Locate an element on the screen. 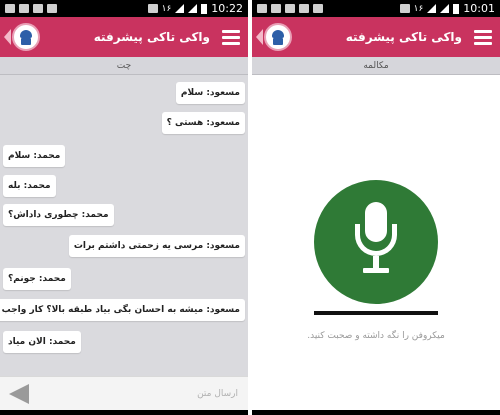 This screenshot has height=415, width=500. push-to-talk-button is located at coordinates (376, 242).